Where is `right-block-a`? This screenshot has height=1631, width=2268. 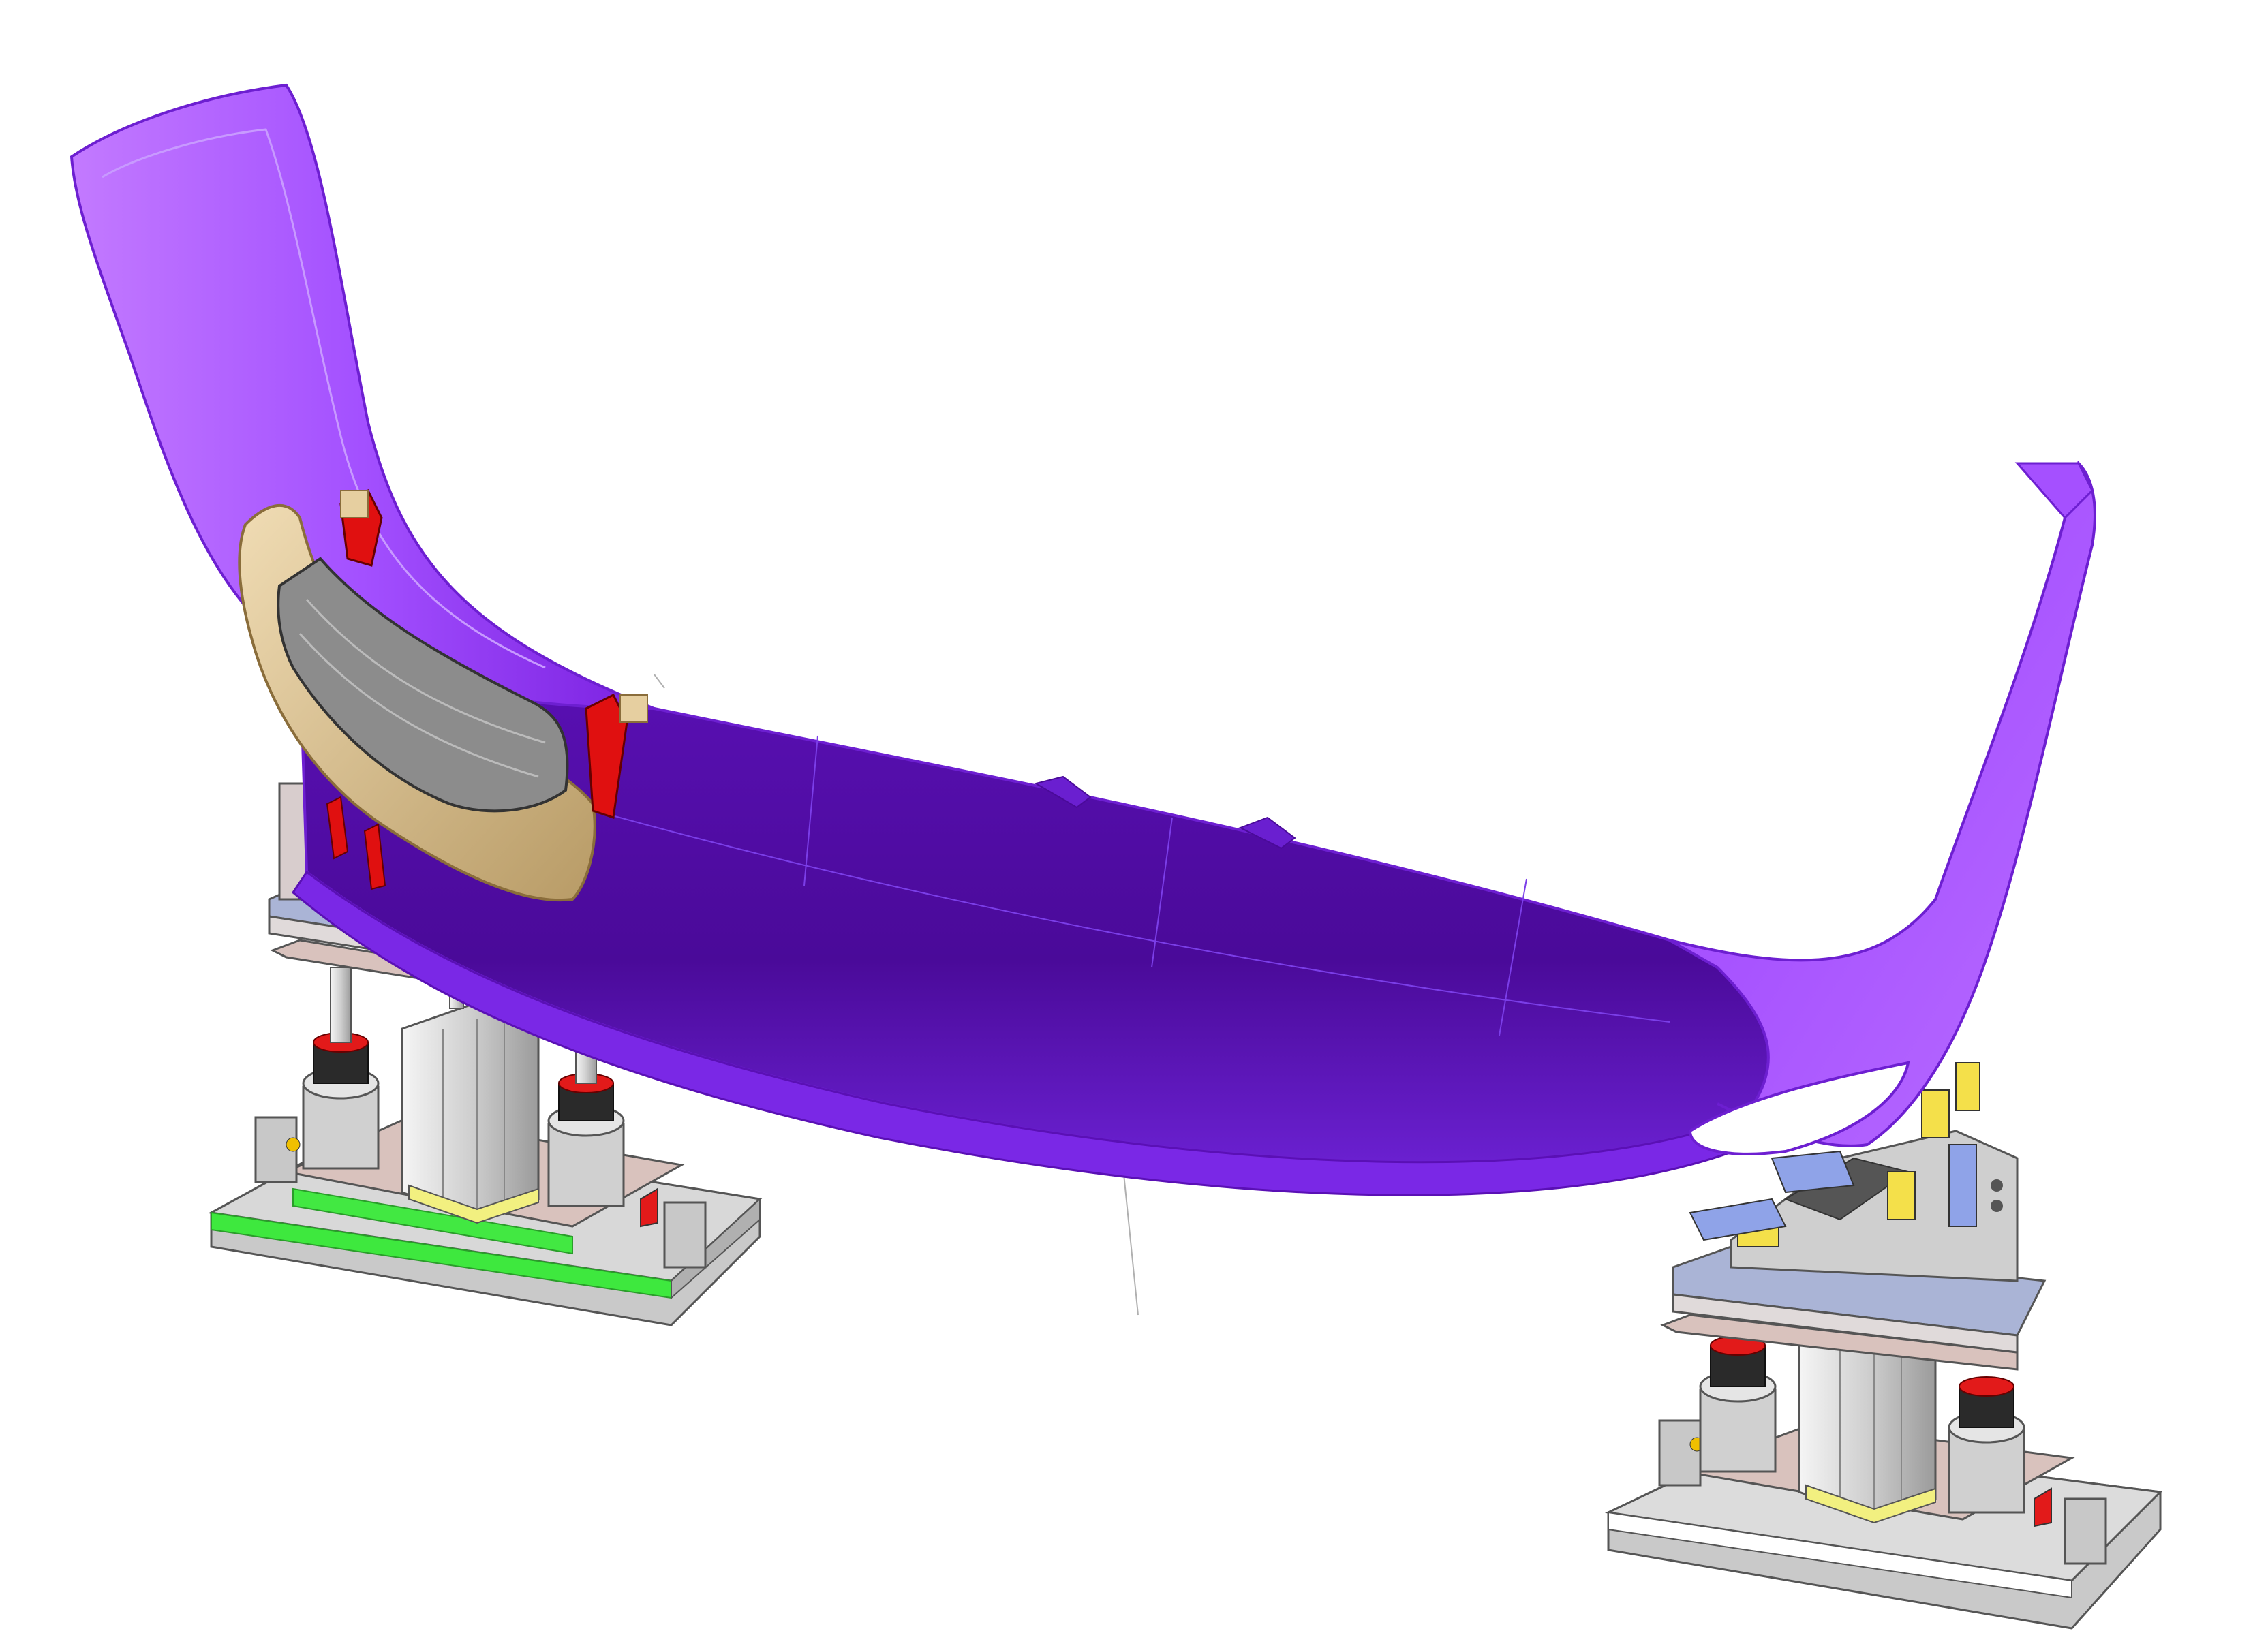 right-block-a is located at coordinates (1680, 1453).